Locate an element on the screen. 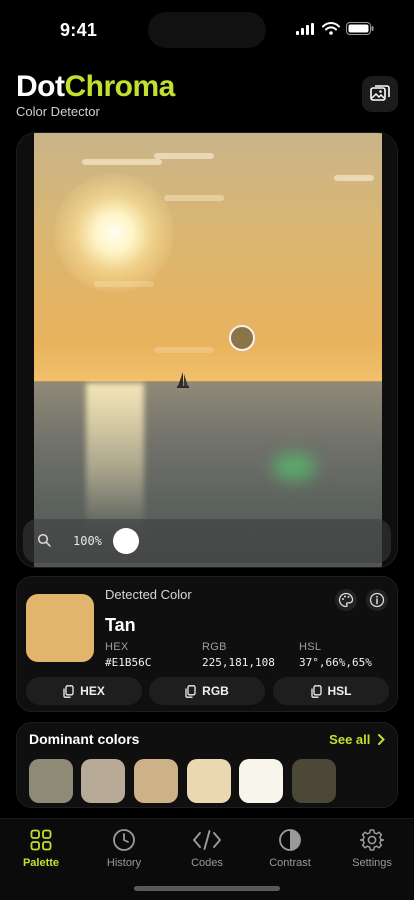 The width and height of the screenshot is (414, 900). app-title-part1: Dot is located at coordinates (40, 86).